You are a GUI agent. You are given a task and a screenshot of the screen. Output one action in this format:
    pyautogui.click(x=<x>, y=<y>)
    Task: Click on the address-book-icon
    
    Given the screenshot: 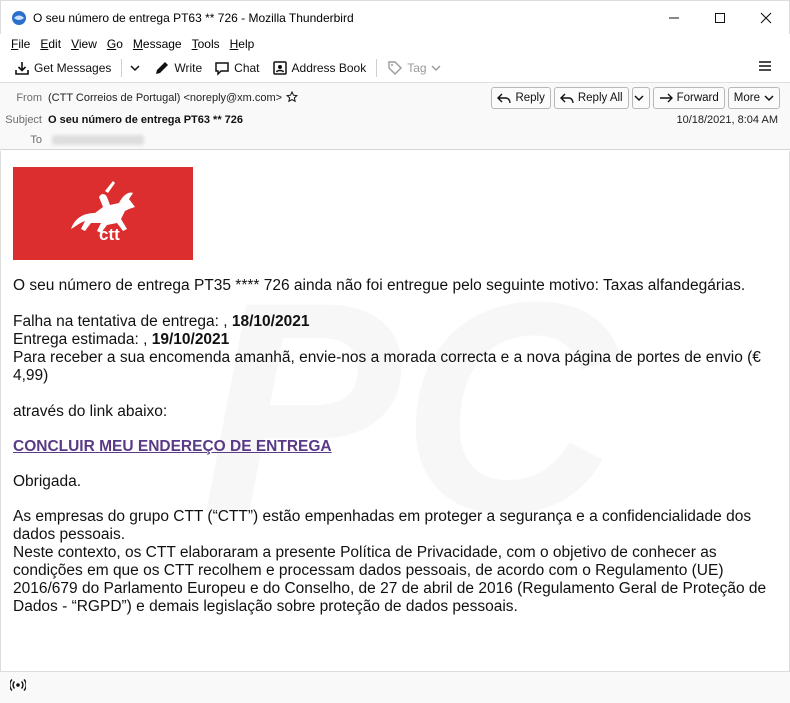 What is the action you would take?
    pyautogui.click(x=279, y=68)
    